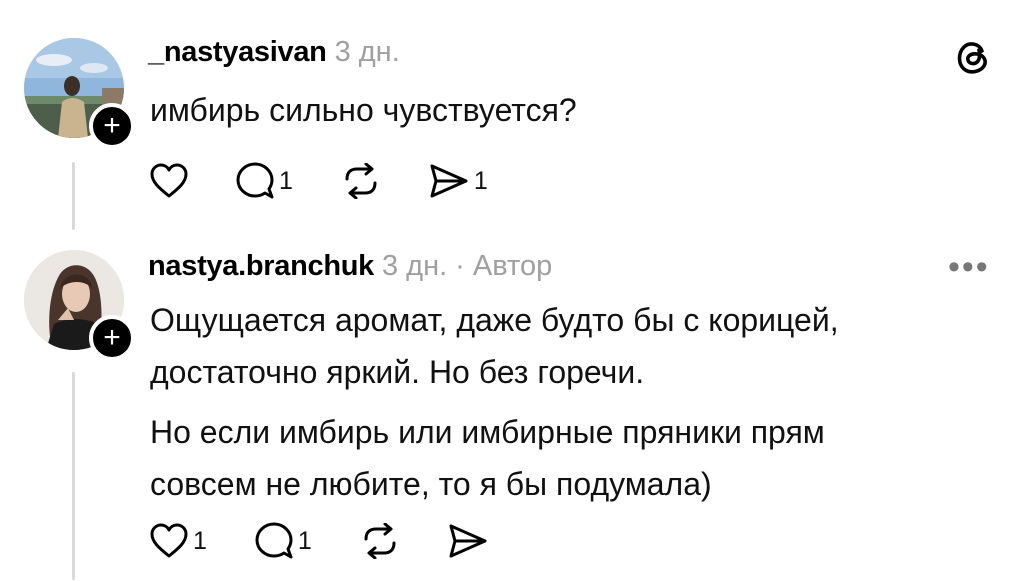 The height and width of the screenshot is (581, 1024). Describe the element at coordinates (261, 266) in the screenshot. I see `username: nastya.branchuk` at that location.